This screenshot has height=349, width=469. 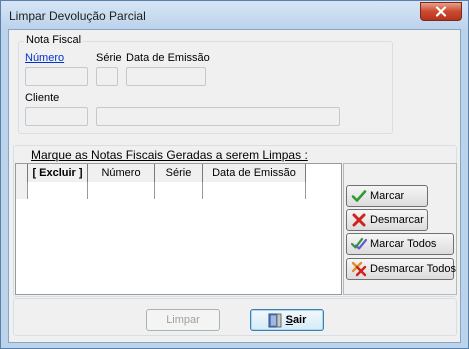 I want to click on sair-label: Sair, so click(x=296, y=320).